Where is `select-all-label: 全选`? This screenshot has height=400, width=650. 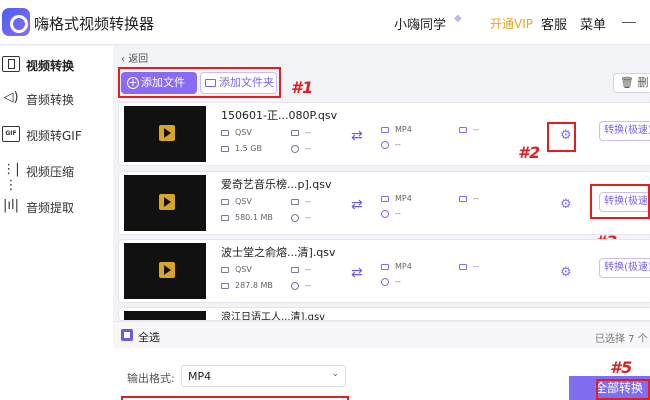
select-all-label: 全选 is located at coordinates (149, 337).